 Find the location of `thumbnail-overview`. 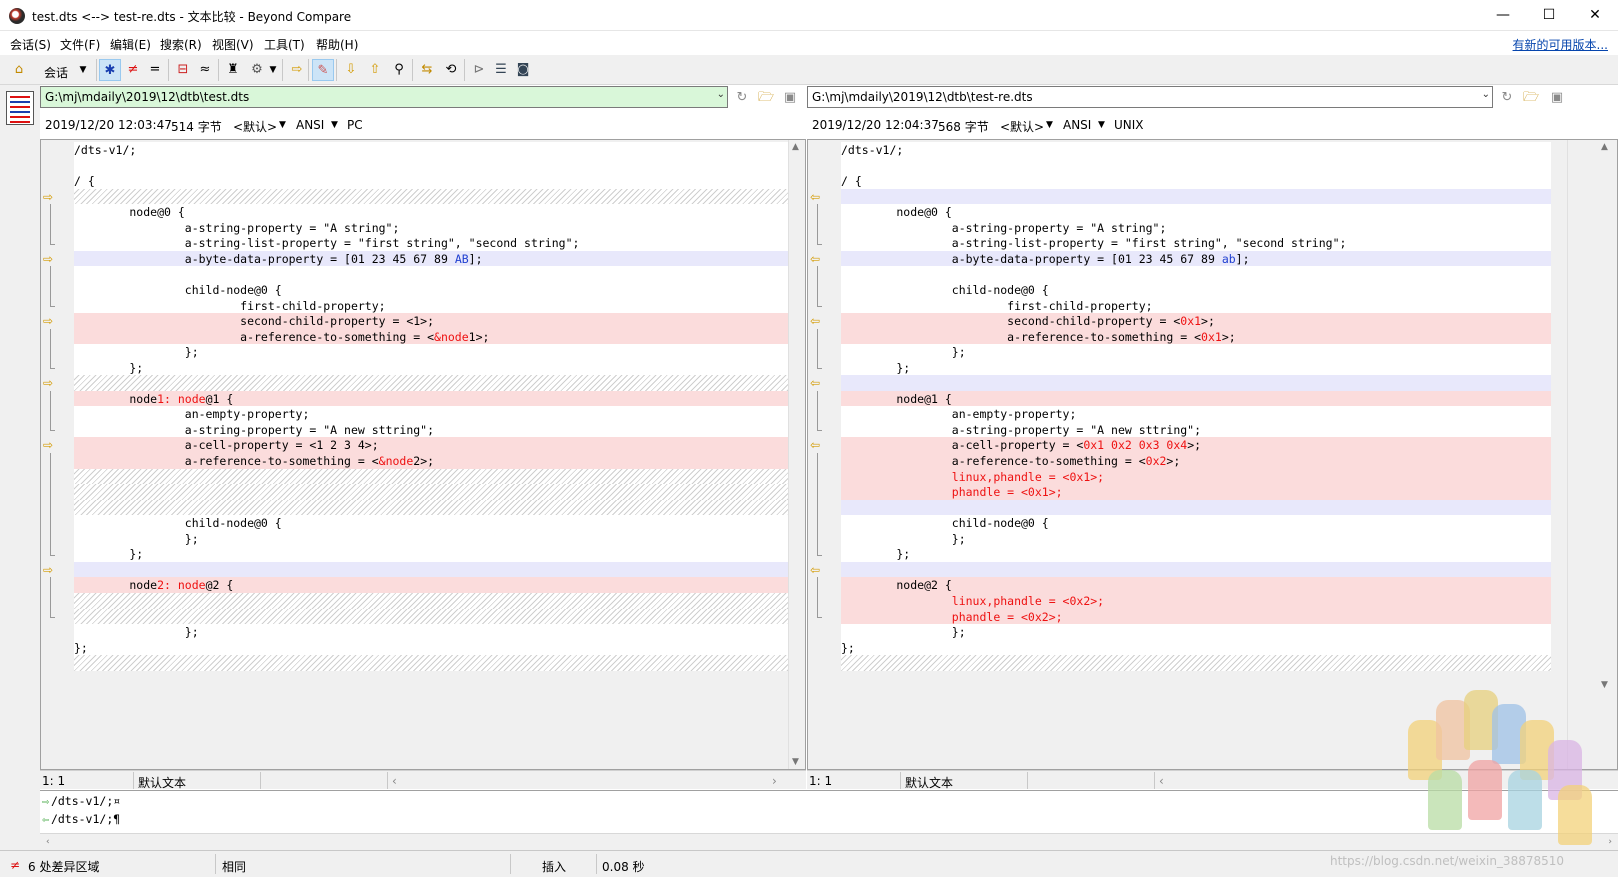

thumbnail-overview is located at coordinates (20, 108).